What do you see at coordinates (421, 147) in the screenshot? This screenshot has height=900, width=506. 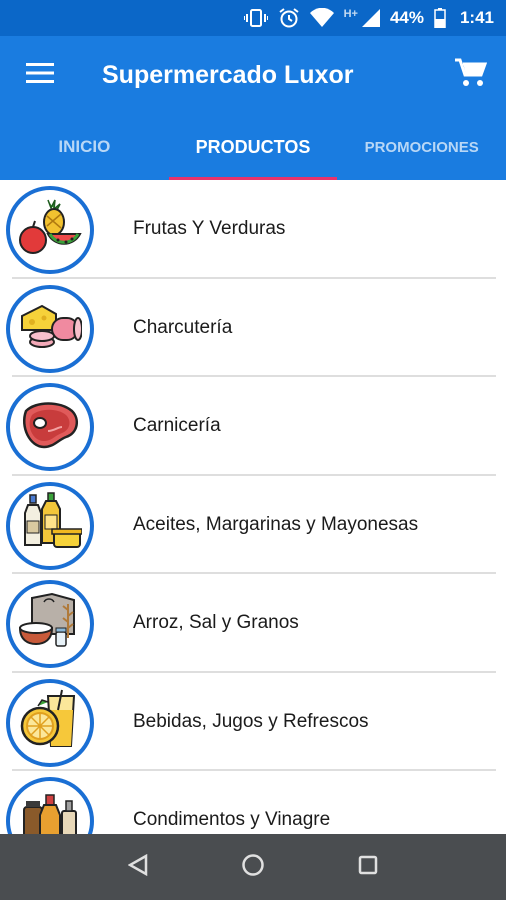 I see `tab-promociones: PROMOCIONES` at bounding box center [421, 147].